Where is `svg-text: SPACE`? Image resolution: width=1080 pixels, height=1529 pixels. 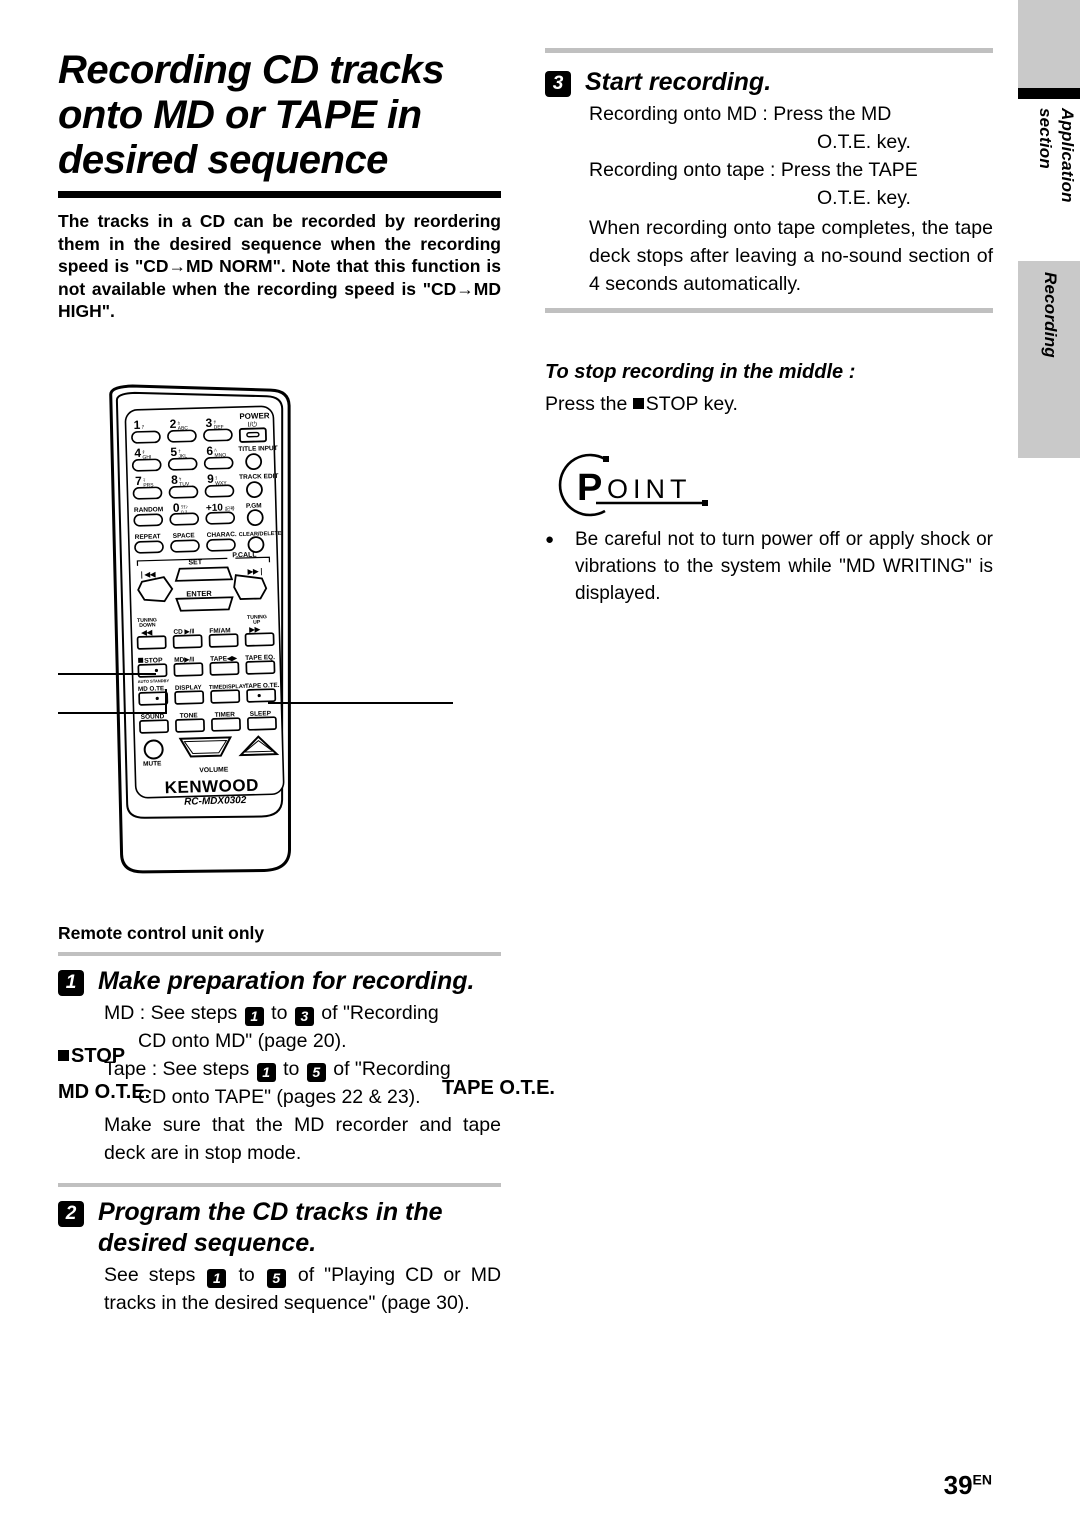 svg-text: SPACE is located at coordinates (184, 536).